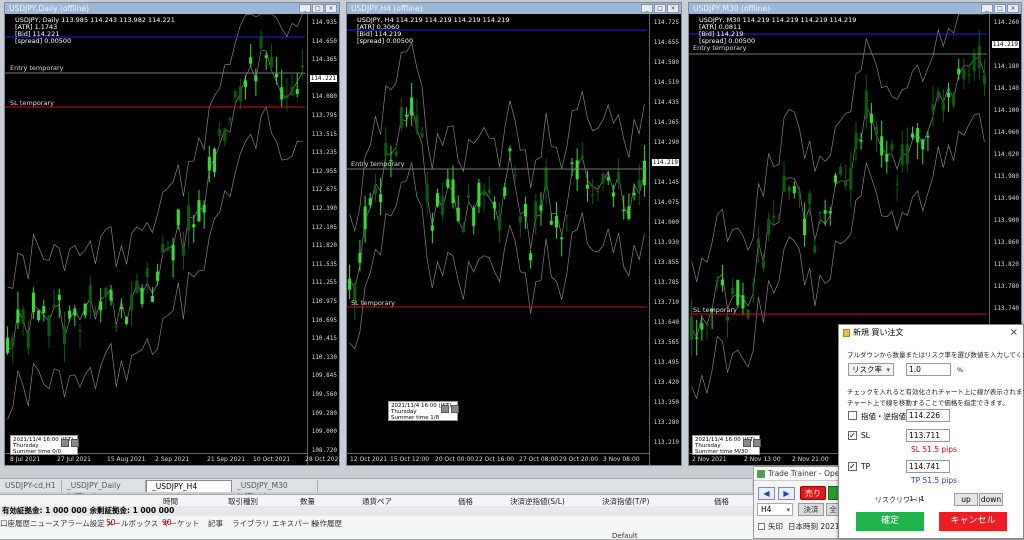 The width and height of the screenshot is (1024, 540). I want to click on dialog-titlebar: 新規 買い注文, so click(931, 333).